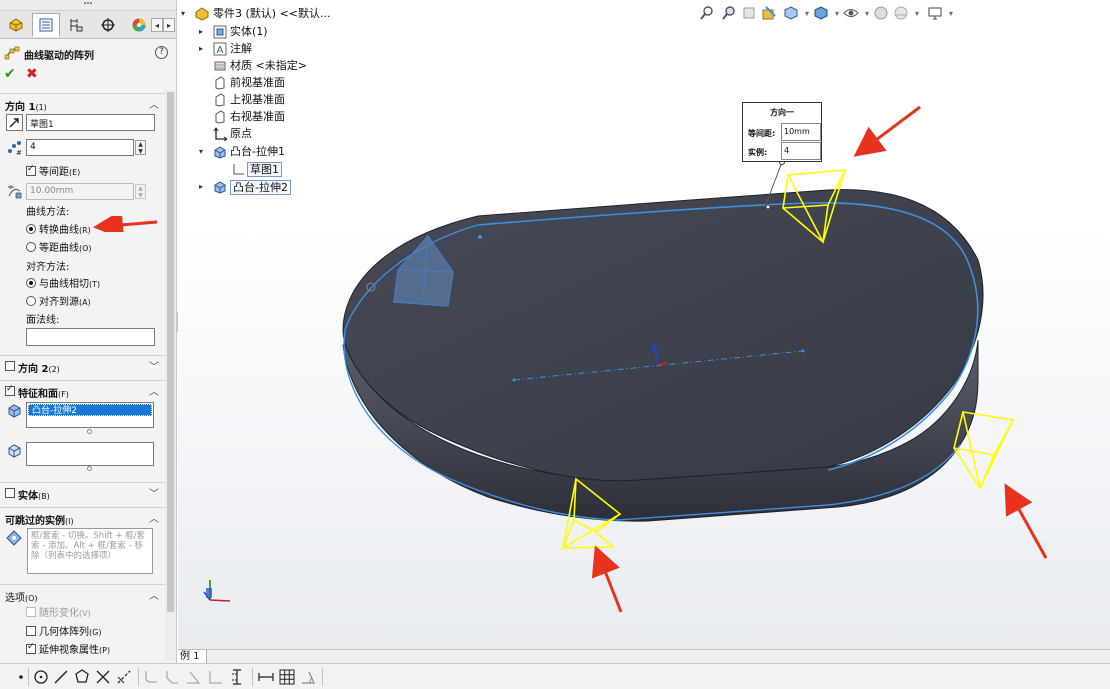 Image resolution: width=1110 pixels, height=689 pixels. Describe the element at coordinates (193, 677) in the screenshot. I see `angle-icon` at that location.